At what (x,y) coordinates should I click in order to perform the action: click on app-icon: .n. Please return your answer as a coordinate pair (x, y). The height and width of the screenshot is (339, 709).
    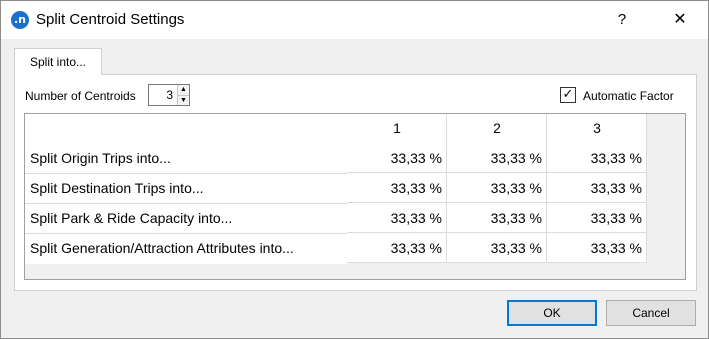
    Looking at the image, I should click on (20, 20).